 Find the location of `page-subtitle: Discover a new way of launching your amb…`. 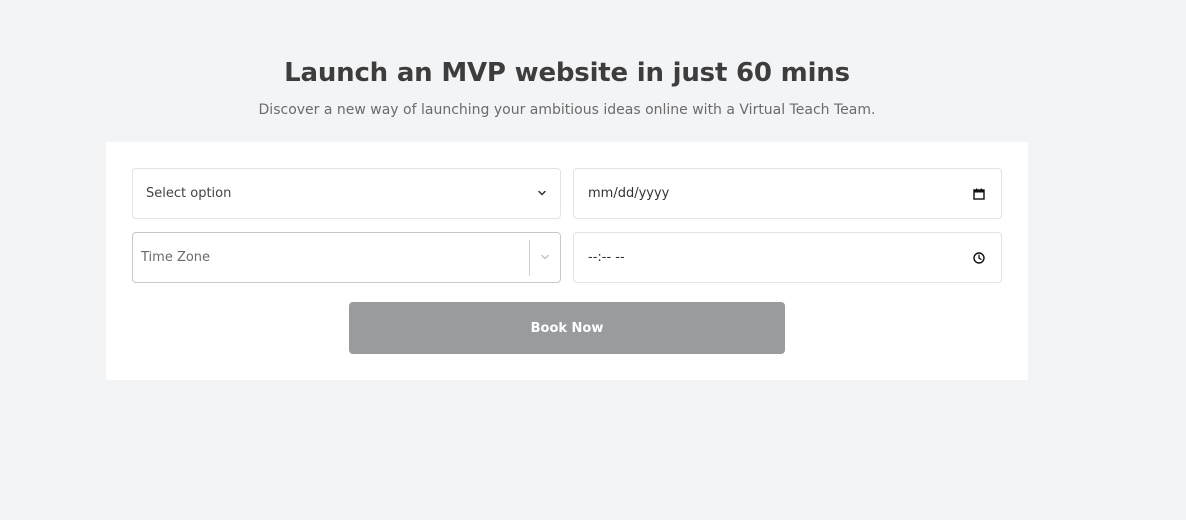

page-subtitle: Discover a new way of launching your amb… is located at coordinates (567, 110).